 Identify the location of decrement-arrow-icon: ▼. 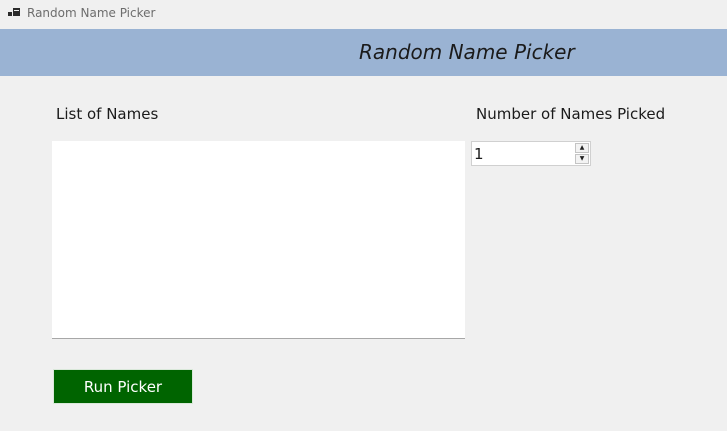
(582, 159).